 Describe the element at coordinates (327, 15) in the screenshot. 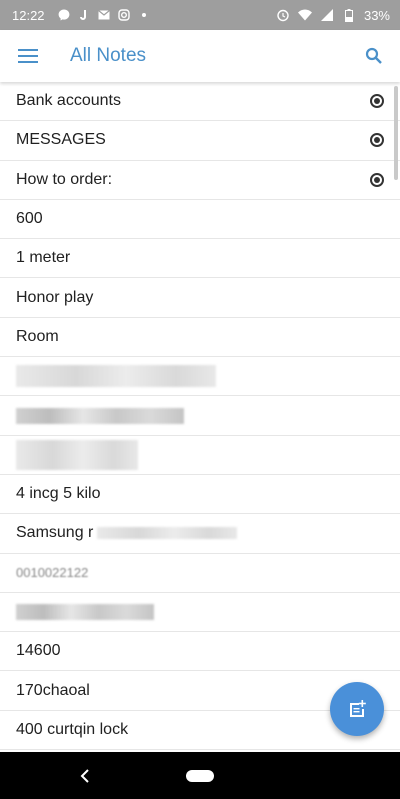

I see `signal-icon` at that location.